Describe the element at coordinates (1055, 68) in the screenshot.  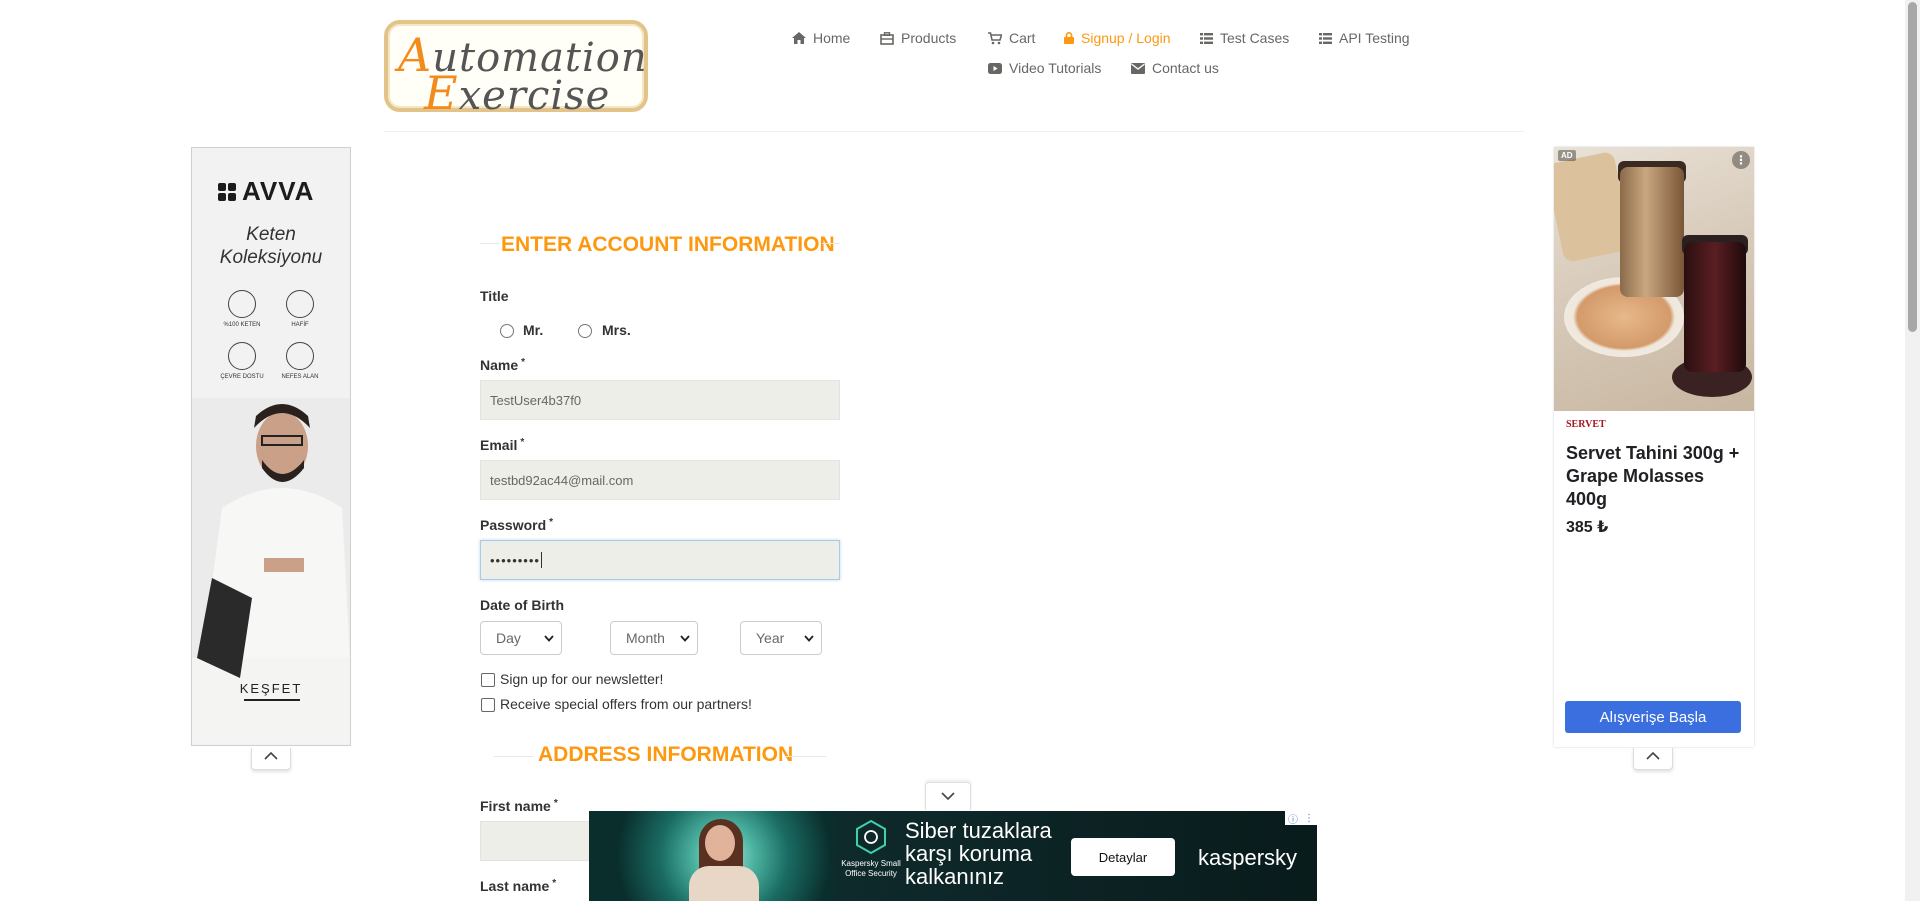
I see `nav-video-tutorials-label: Video Tutorials` at that location.